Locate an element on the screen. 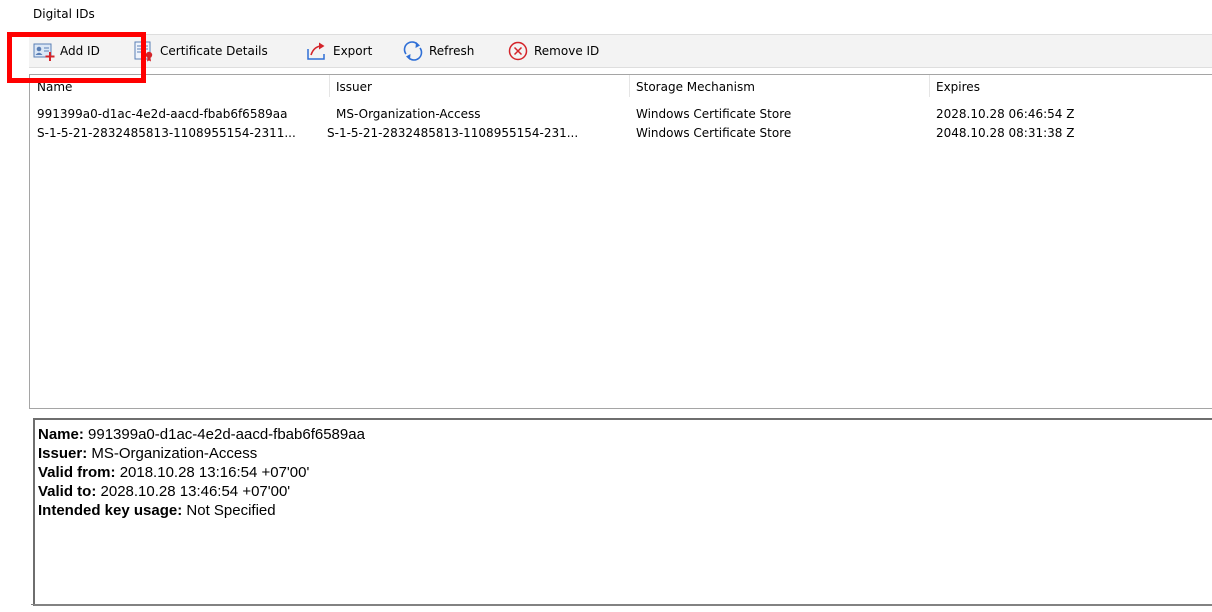 The height and width of the screenshot is (612, 1212). detail-value: 991399a0-d1ac-4e2d-aacd-fbab6f6589aa is located at coordinates (226, 434).